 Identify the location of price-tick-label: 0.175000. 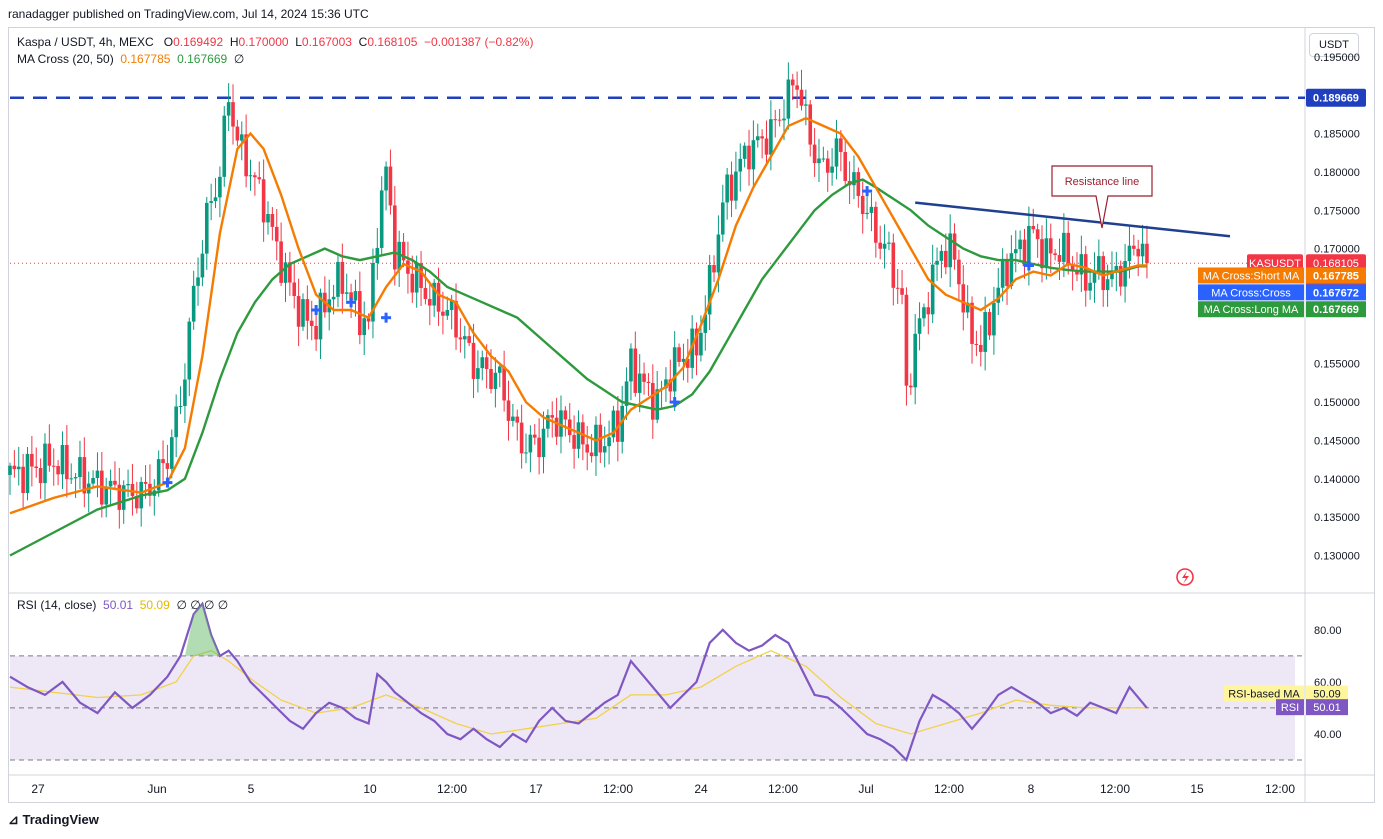
(1337, 211).